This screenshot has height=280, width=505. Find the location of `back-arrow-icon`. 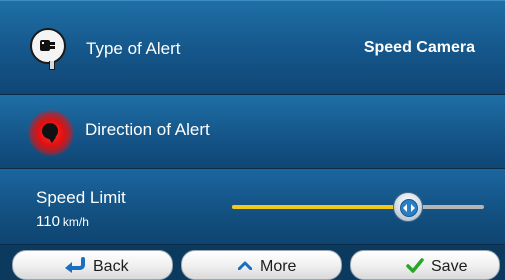

back-arrow-icon is located at coordinates (75, 265).